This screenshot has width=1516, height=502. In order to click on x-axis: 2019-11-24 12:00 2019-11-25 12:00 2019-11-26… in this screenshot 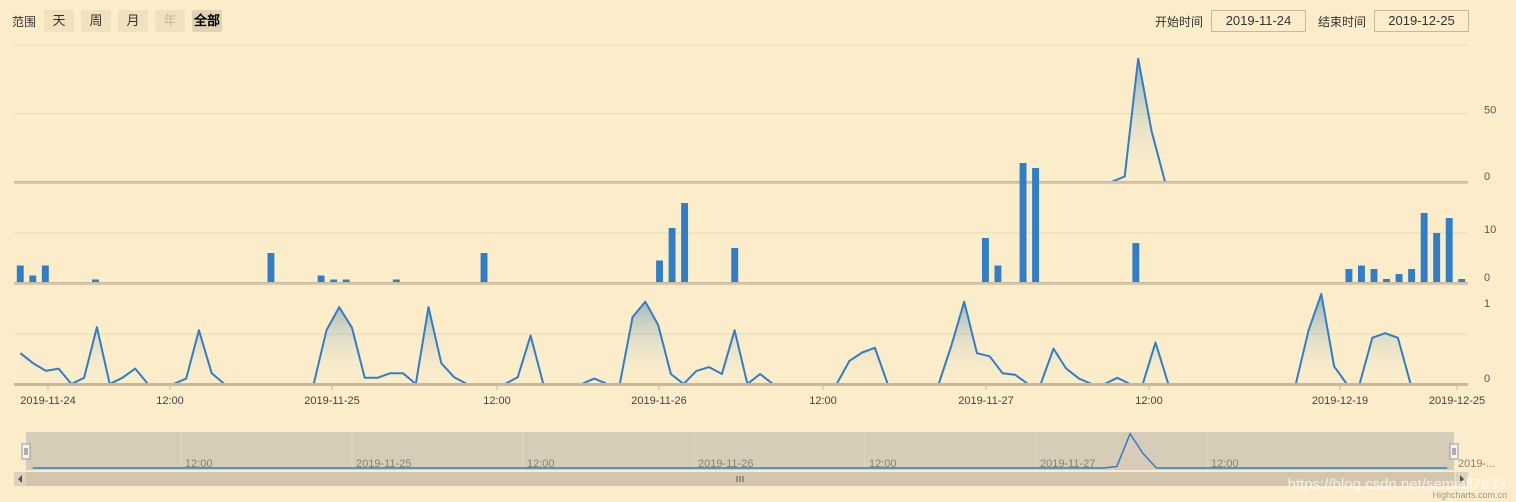, I will do `click(752, 396)`.